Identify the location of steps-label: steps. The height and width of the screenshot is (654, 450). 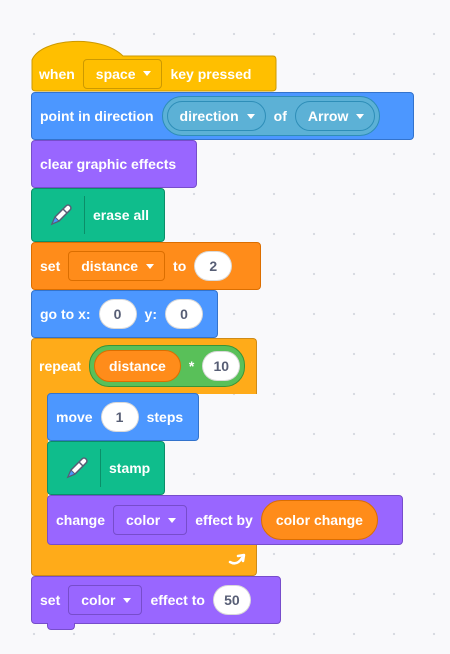
(165, 417).